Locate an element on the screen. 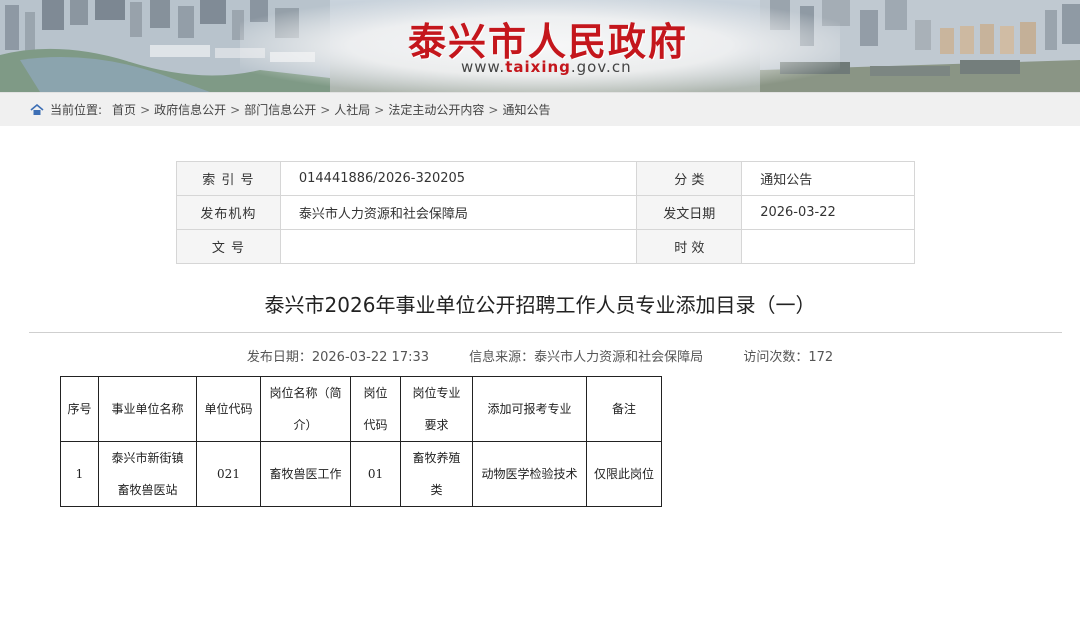  breadcrumb-dept-info: 部门信息公开 is located at coordinates (280, 109).